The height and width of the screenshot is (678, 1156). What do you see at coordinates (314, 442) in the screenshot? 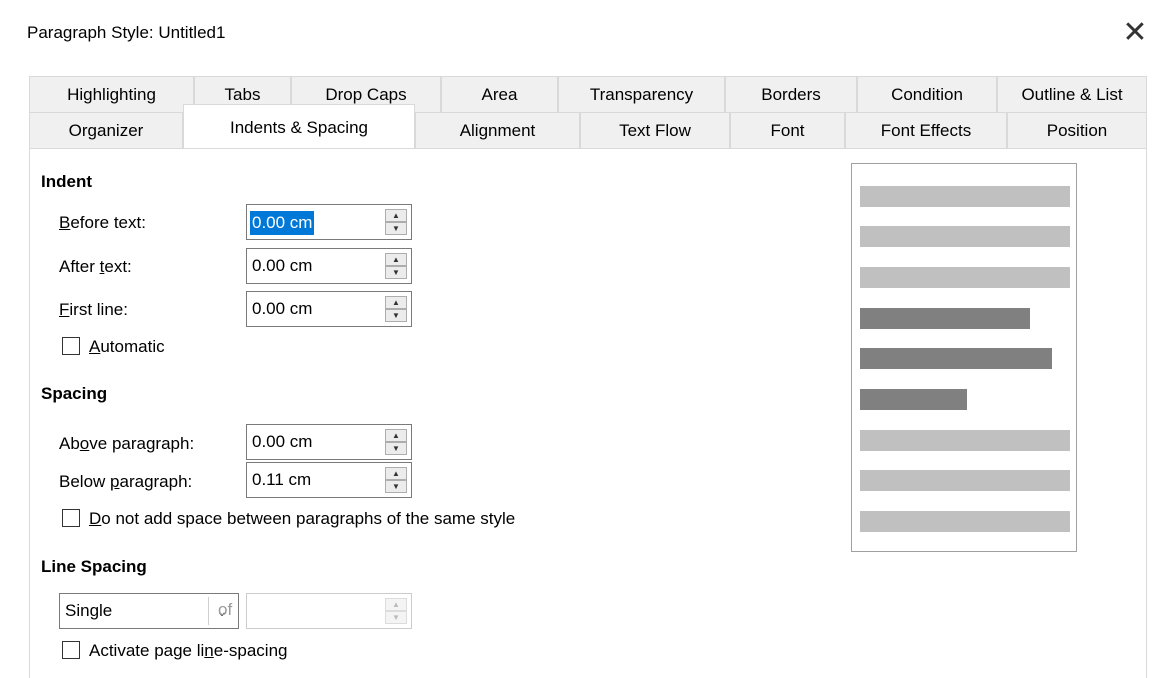
I see `above-paragraph-input` at bounding box center [314, 442].